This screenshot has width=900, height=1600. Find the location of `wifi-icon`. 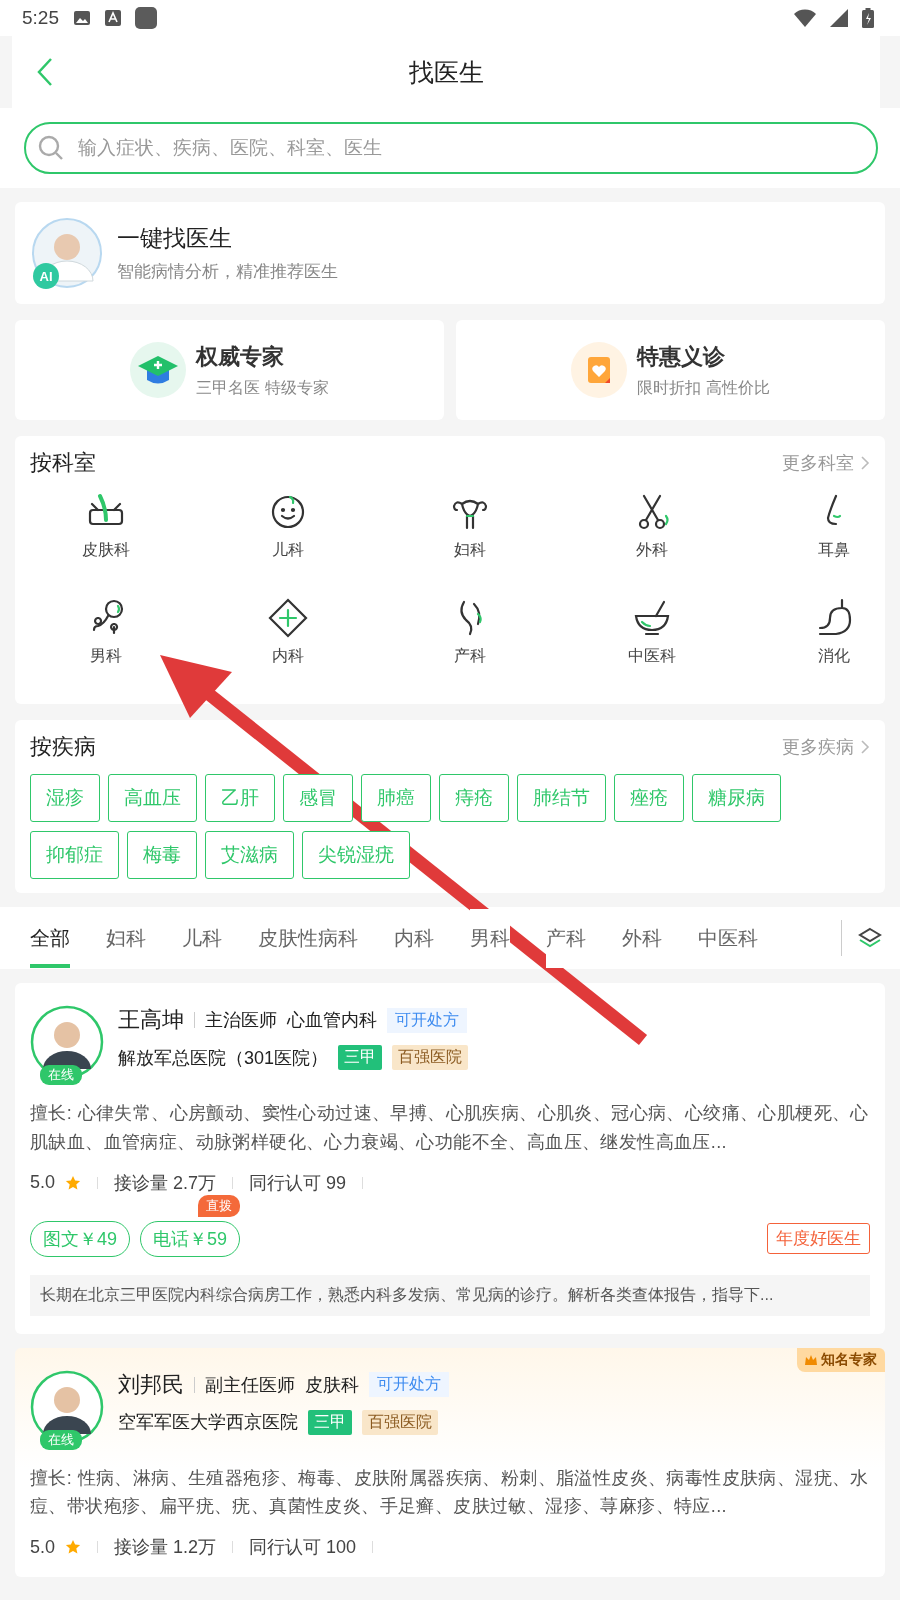

wifi-icon is located at coordinates (805, 18).